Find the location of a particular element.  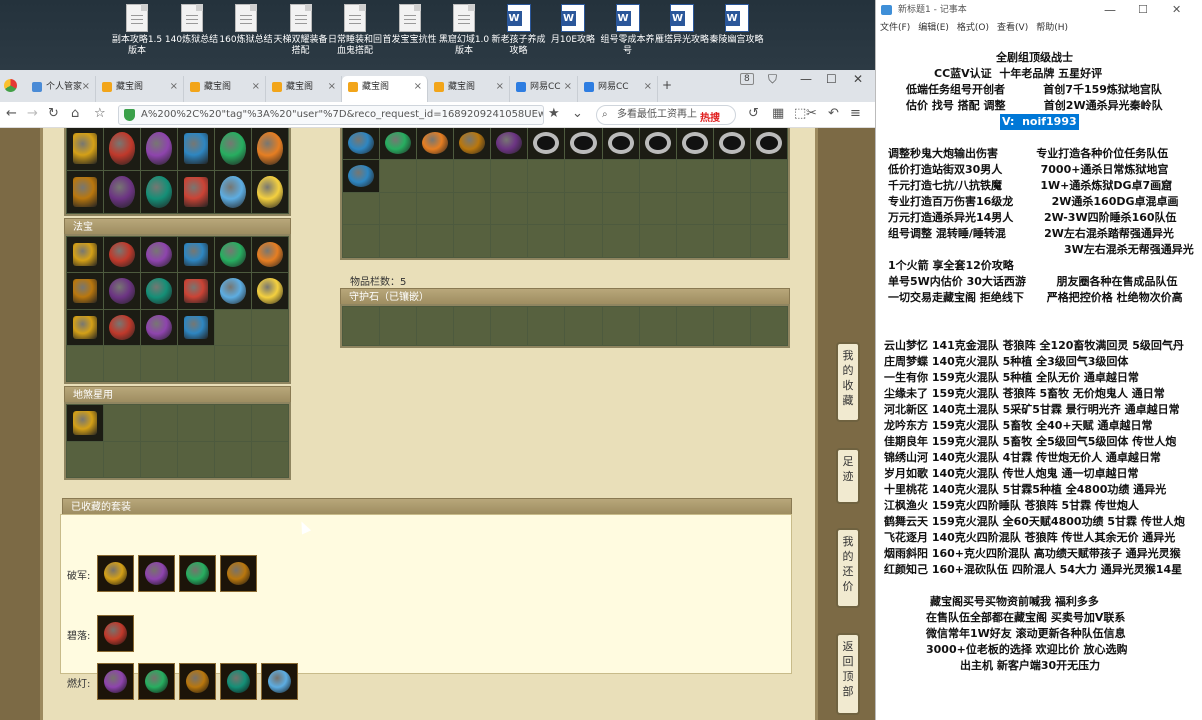

notepad-menu-item: 帮助(H) is located at coordinates (1052, 28).